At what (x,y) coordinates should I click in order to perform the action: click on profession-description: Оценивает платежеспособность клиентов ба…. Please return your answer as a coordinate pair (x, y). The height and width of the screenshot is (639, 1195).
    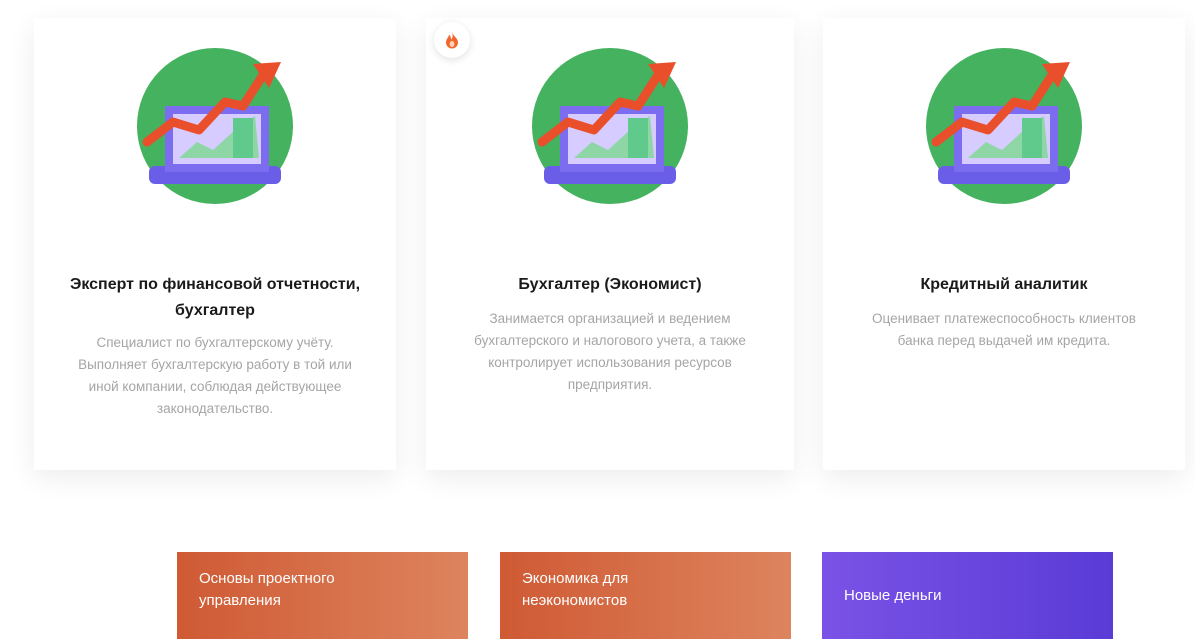
    Looking at the image, I should click on (1004, 329).